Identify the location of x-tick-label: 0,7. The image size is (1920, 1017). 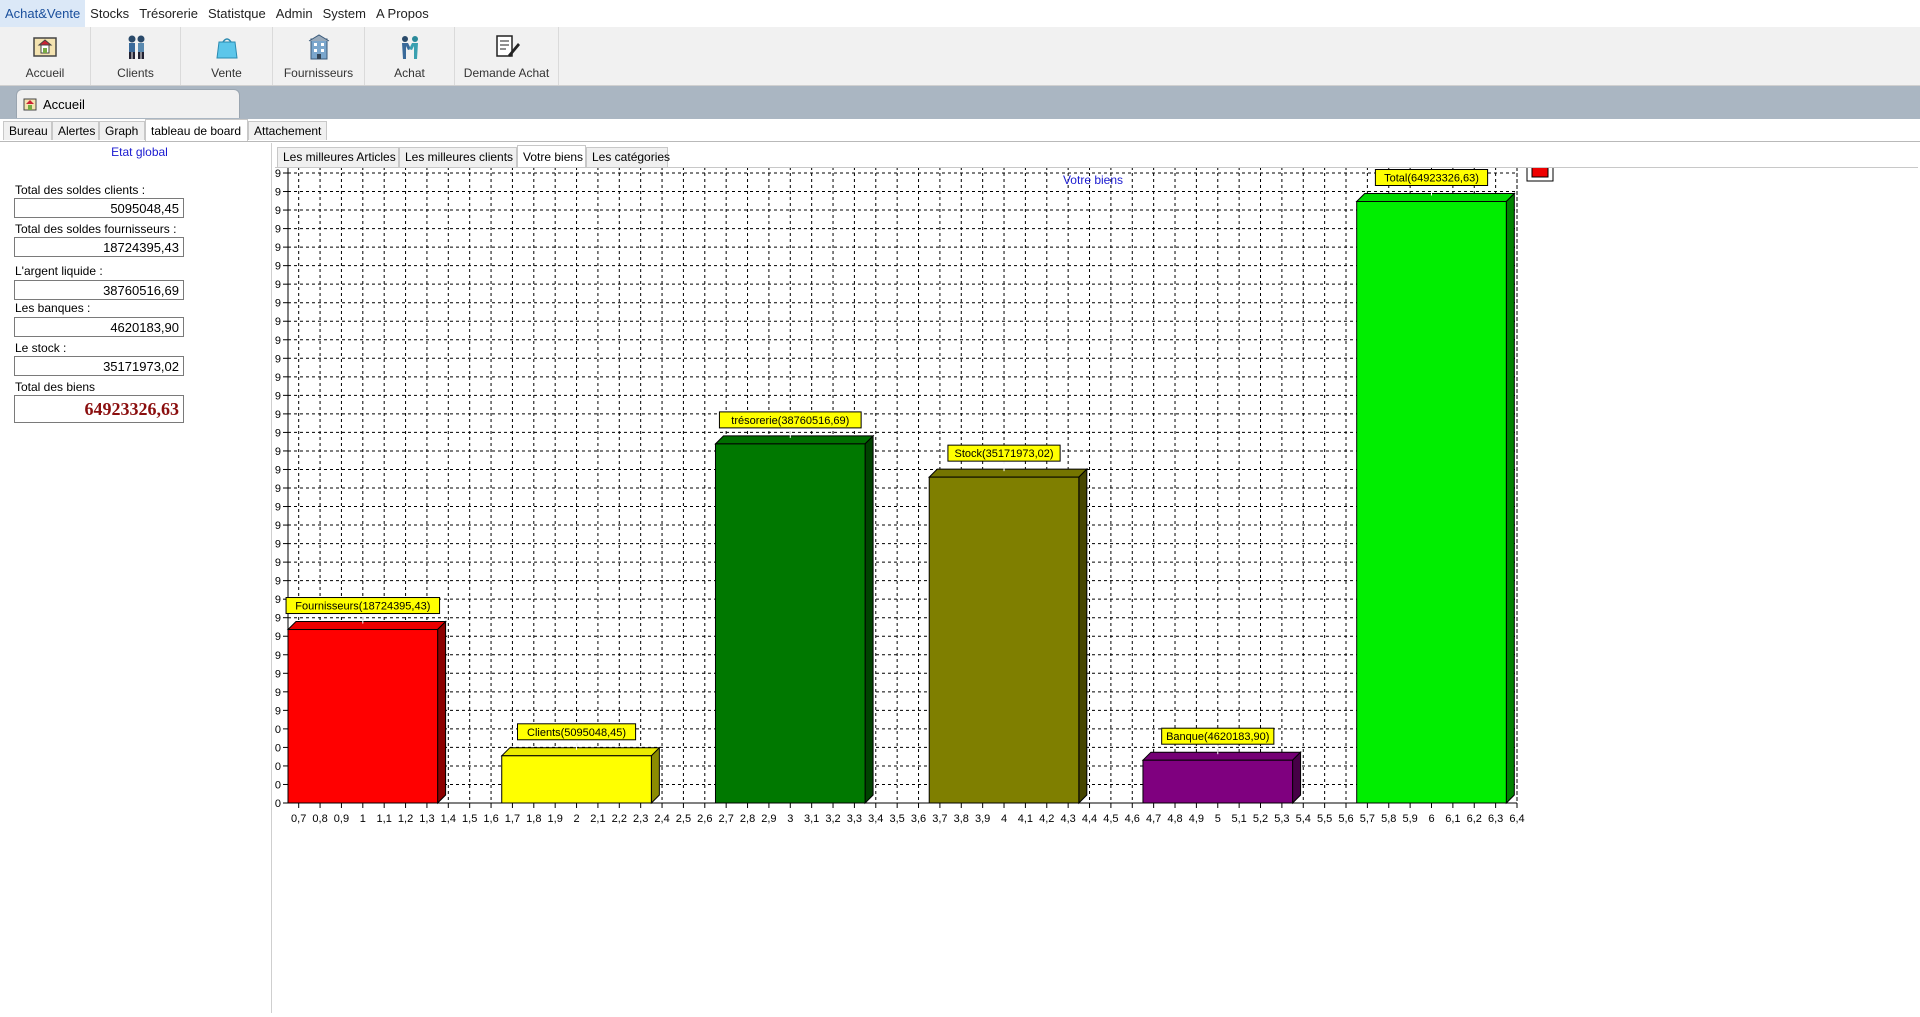
(298, 819).